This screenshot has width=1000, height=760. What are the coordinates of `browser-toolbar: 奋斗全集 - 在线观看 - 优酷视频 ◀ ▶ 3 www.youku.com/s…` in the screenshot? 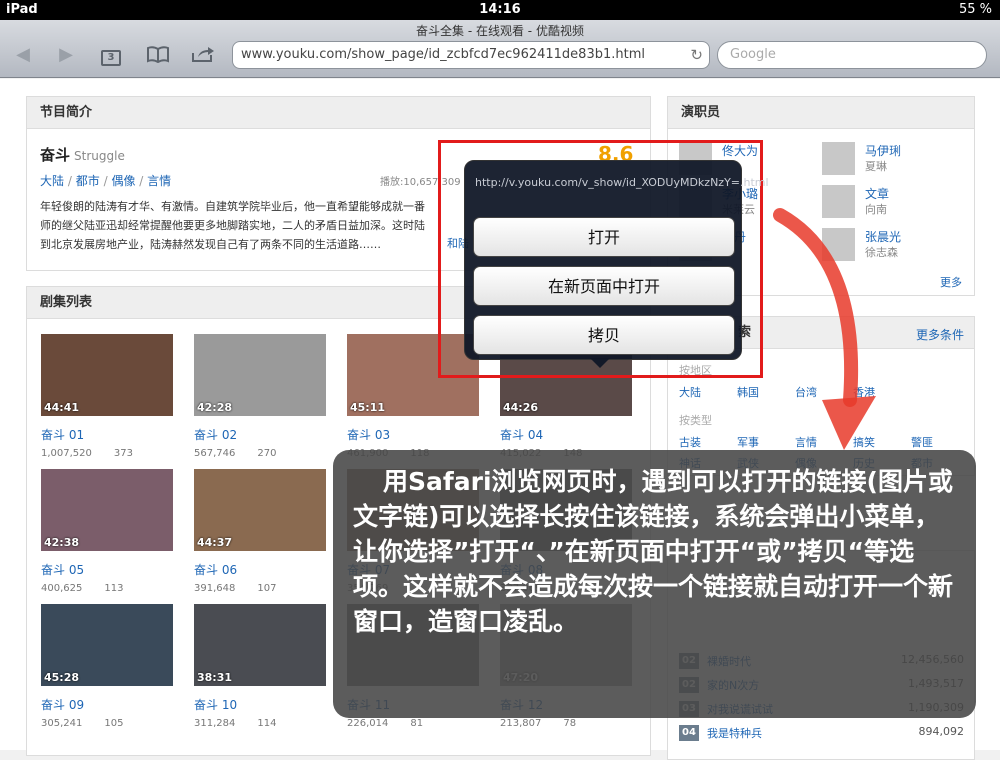 It's located at (500, 49).